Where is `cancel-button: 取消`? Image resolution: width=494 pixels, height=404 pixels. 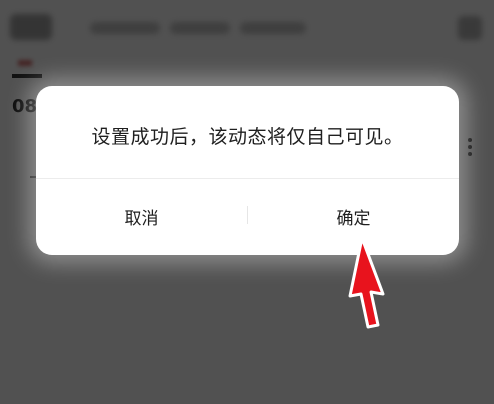
cancel-button: 取消 is located at coordinates (141, 217).